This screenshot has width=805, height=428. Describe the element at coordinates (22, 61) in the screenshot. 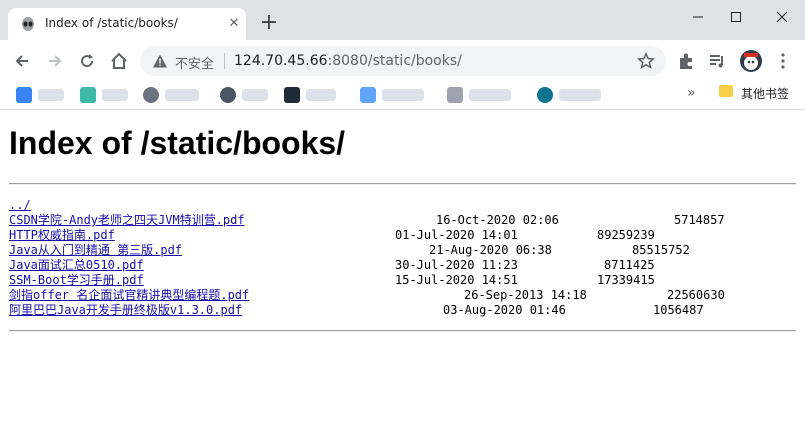

I see `back-arrow-icon` at that location.